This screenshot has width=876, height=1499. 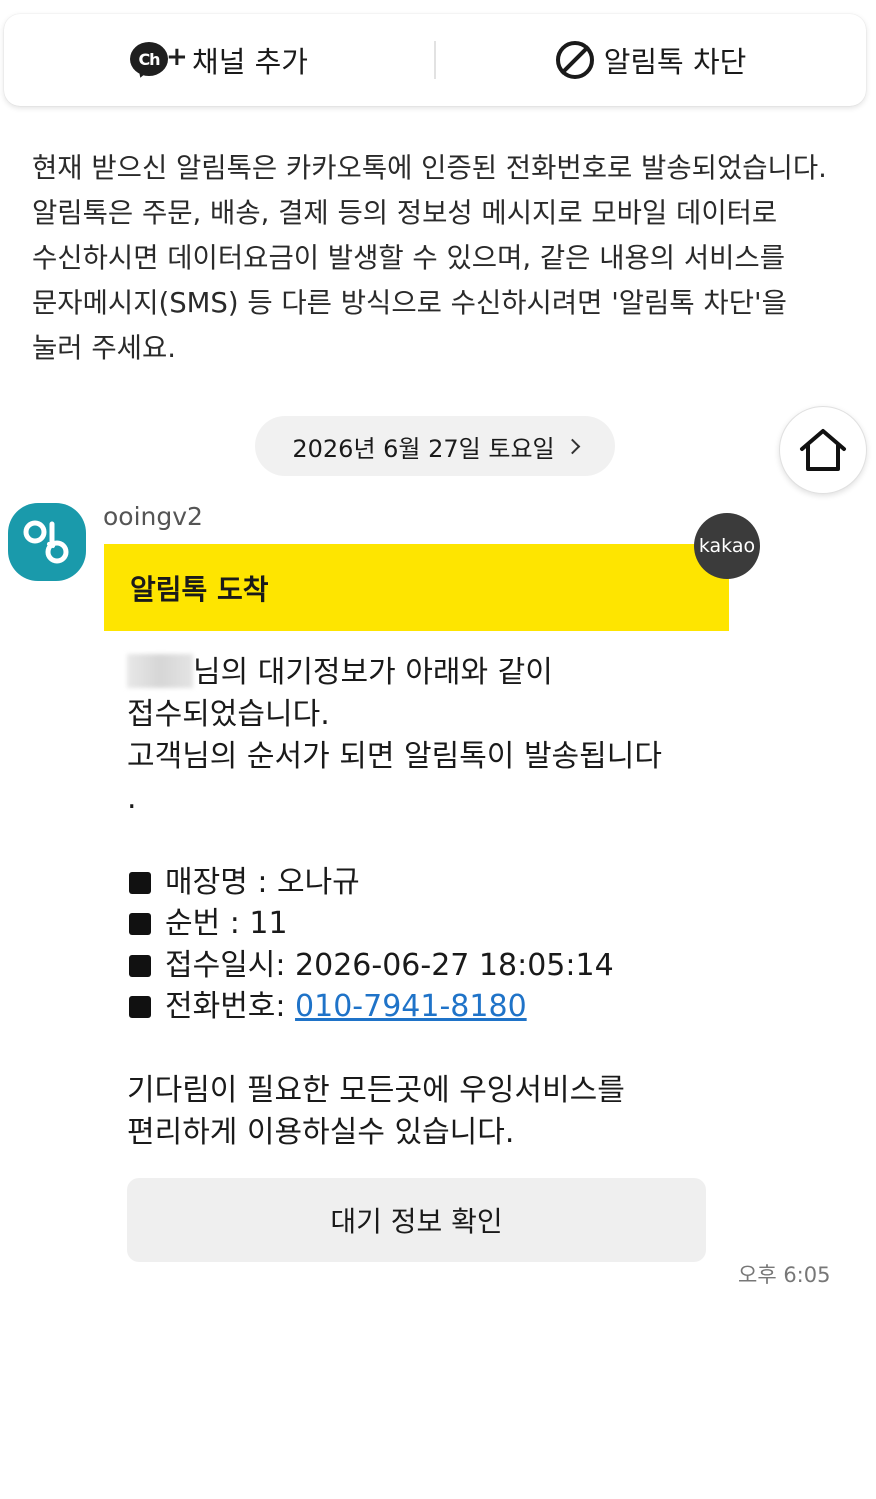 I want to click on kakao-badge: kakao, so click(x=727, y=546).